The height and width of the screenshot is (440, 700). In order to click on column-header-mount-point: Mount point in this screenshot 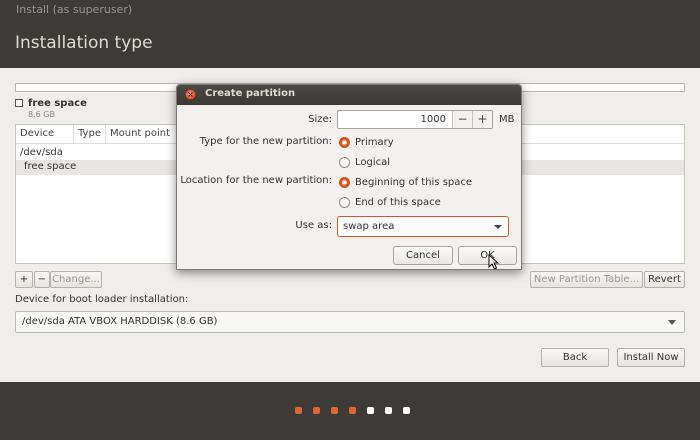, I will do `click(146, 134)`.